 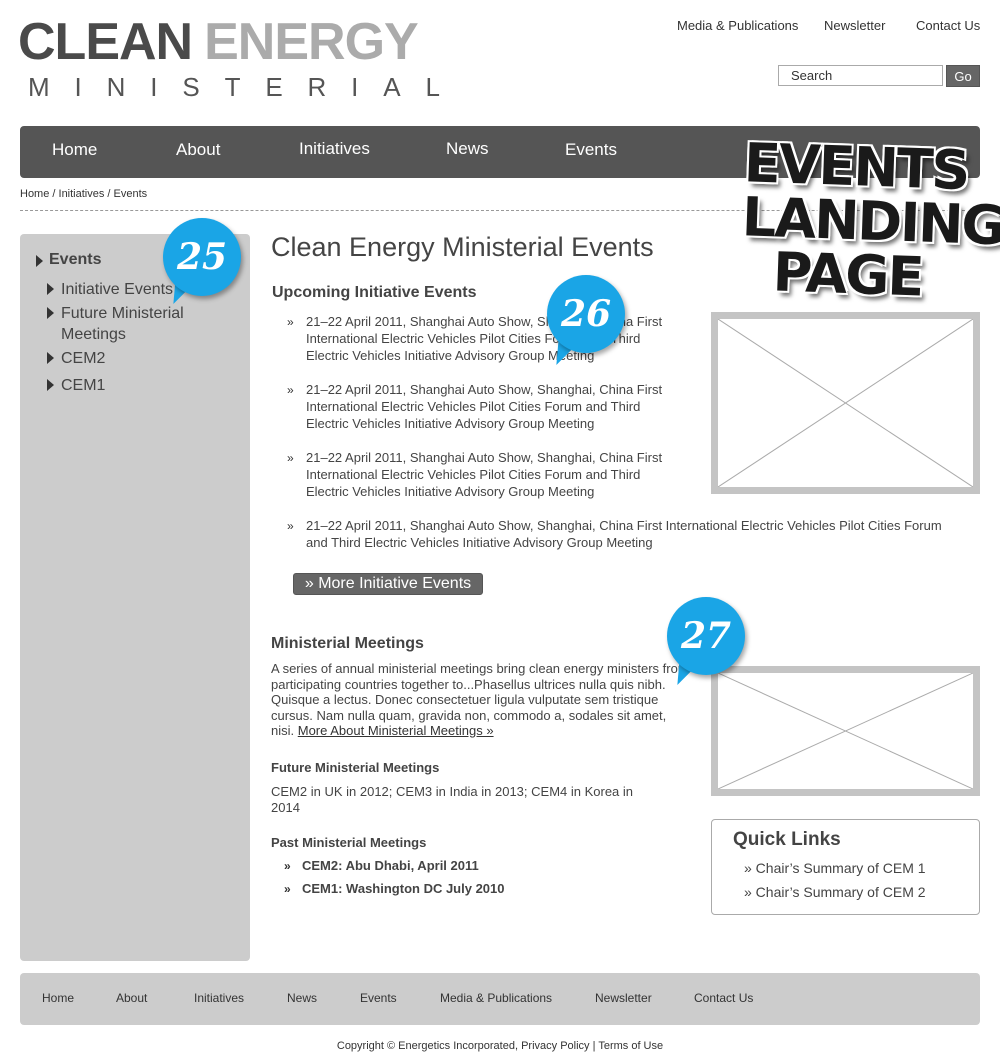 What do you see at coordinates (787, 839) in the screenshot?
I see `quick-links-title: Quick Links` at bounding box center [787, 839].